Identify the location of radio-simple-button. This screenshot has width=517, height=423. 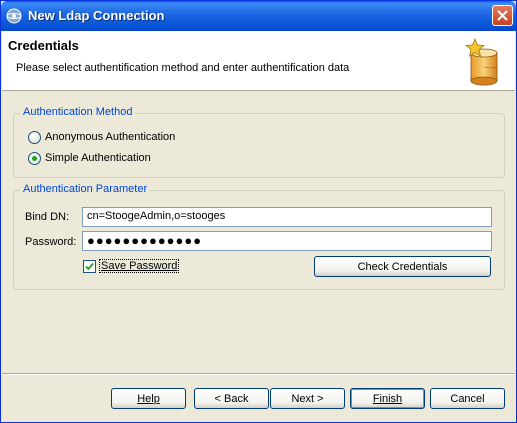
(34, 158).